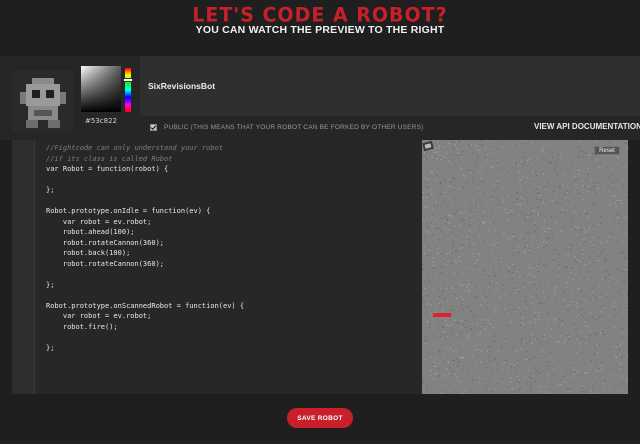 The width and height of the screenshot is (640, 444). I want to click on public-checkbox, so click(153, 127).